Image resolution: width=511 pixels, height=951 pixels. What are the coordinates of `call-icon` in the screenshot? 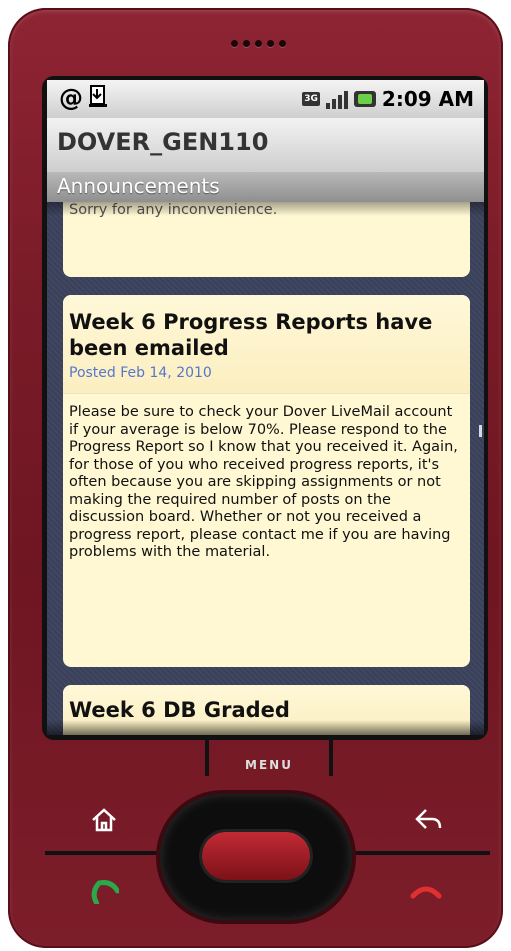 It's located at (103, 892).